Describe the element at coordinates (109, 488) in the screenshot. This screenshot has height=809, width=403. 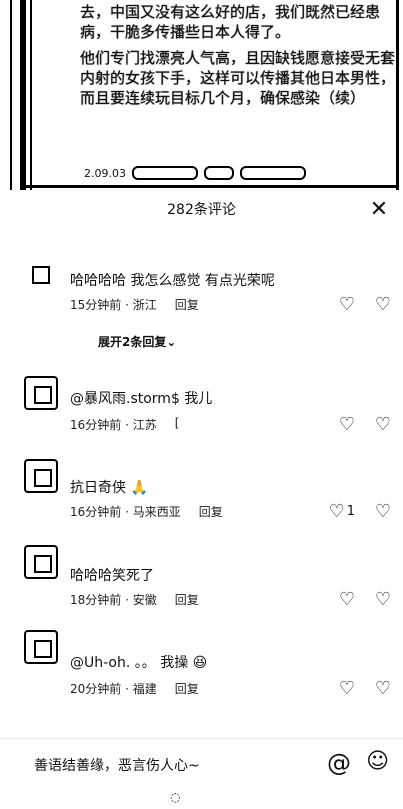
I see `comment-text: 抗日奇侠 🙏` at that location.